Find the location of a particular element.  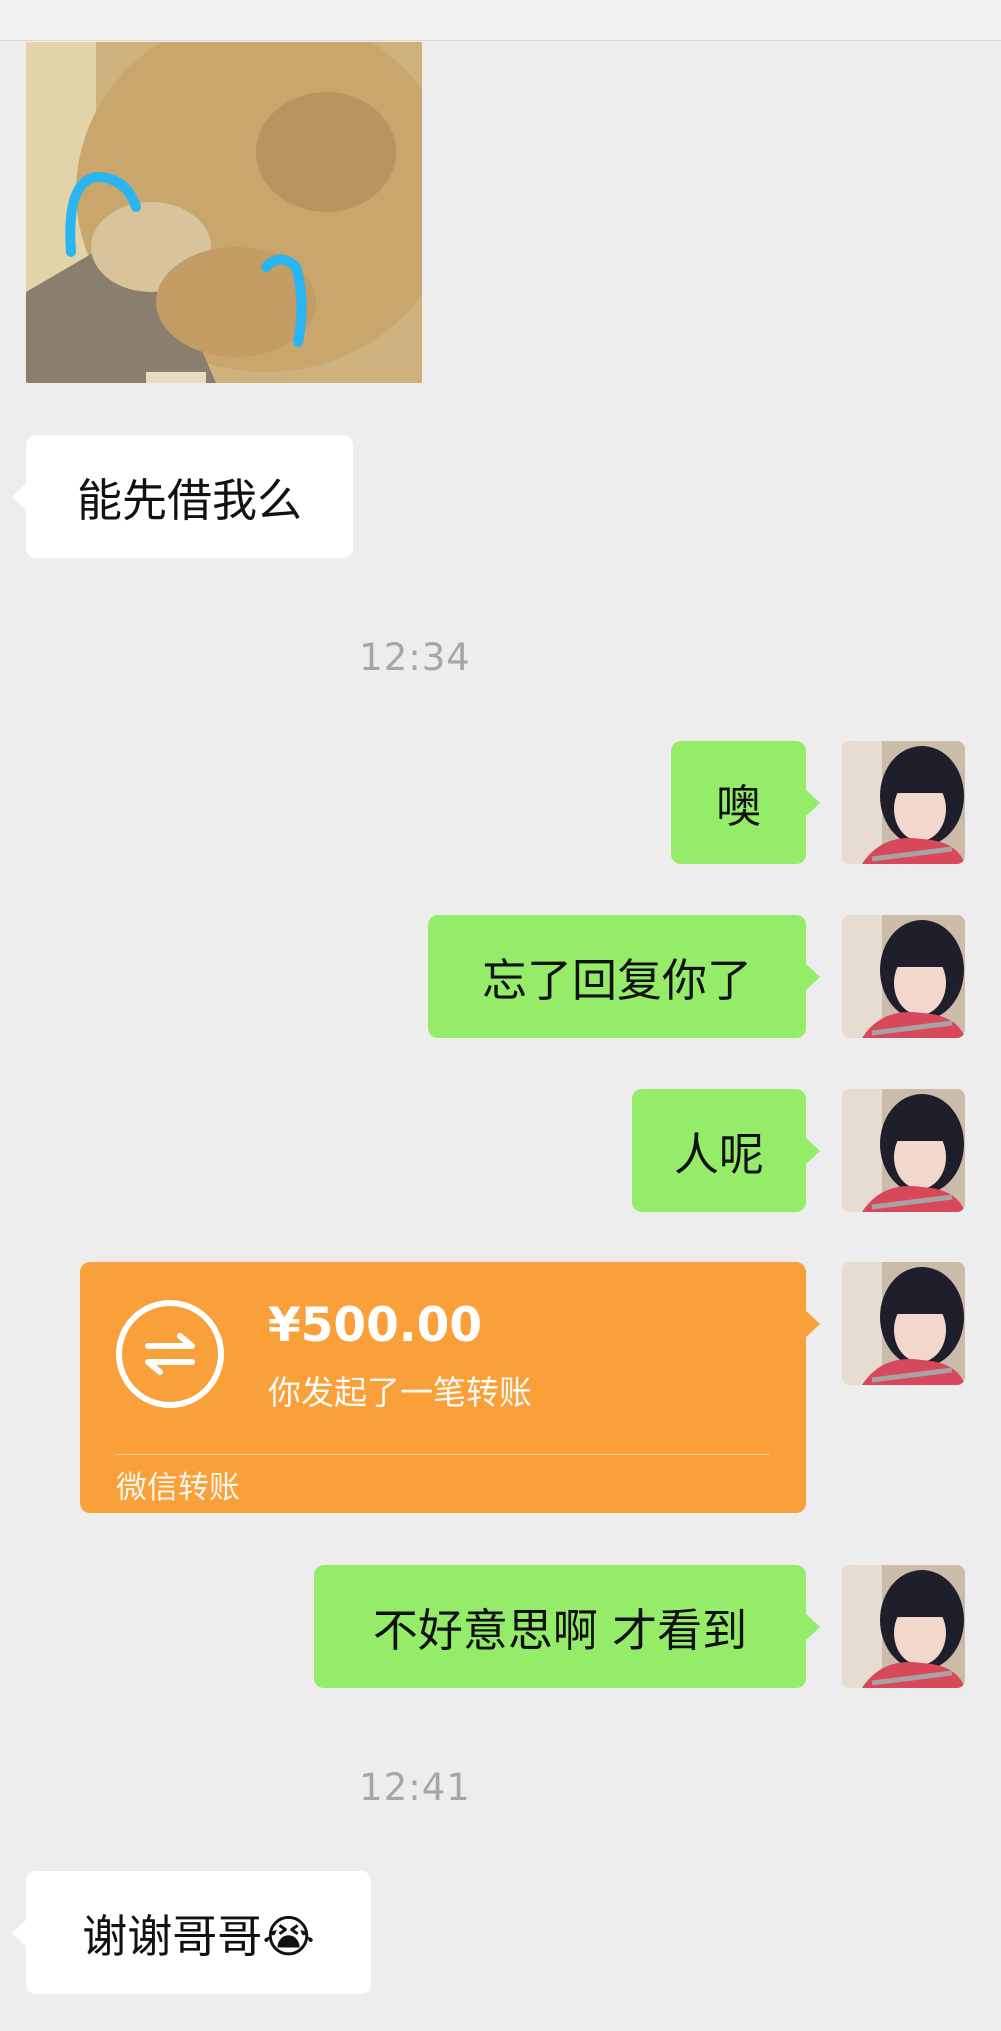

received-message-bubble: 能先借我么 is located at coordinates (182, 496).